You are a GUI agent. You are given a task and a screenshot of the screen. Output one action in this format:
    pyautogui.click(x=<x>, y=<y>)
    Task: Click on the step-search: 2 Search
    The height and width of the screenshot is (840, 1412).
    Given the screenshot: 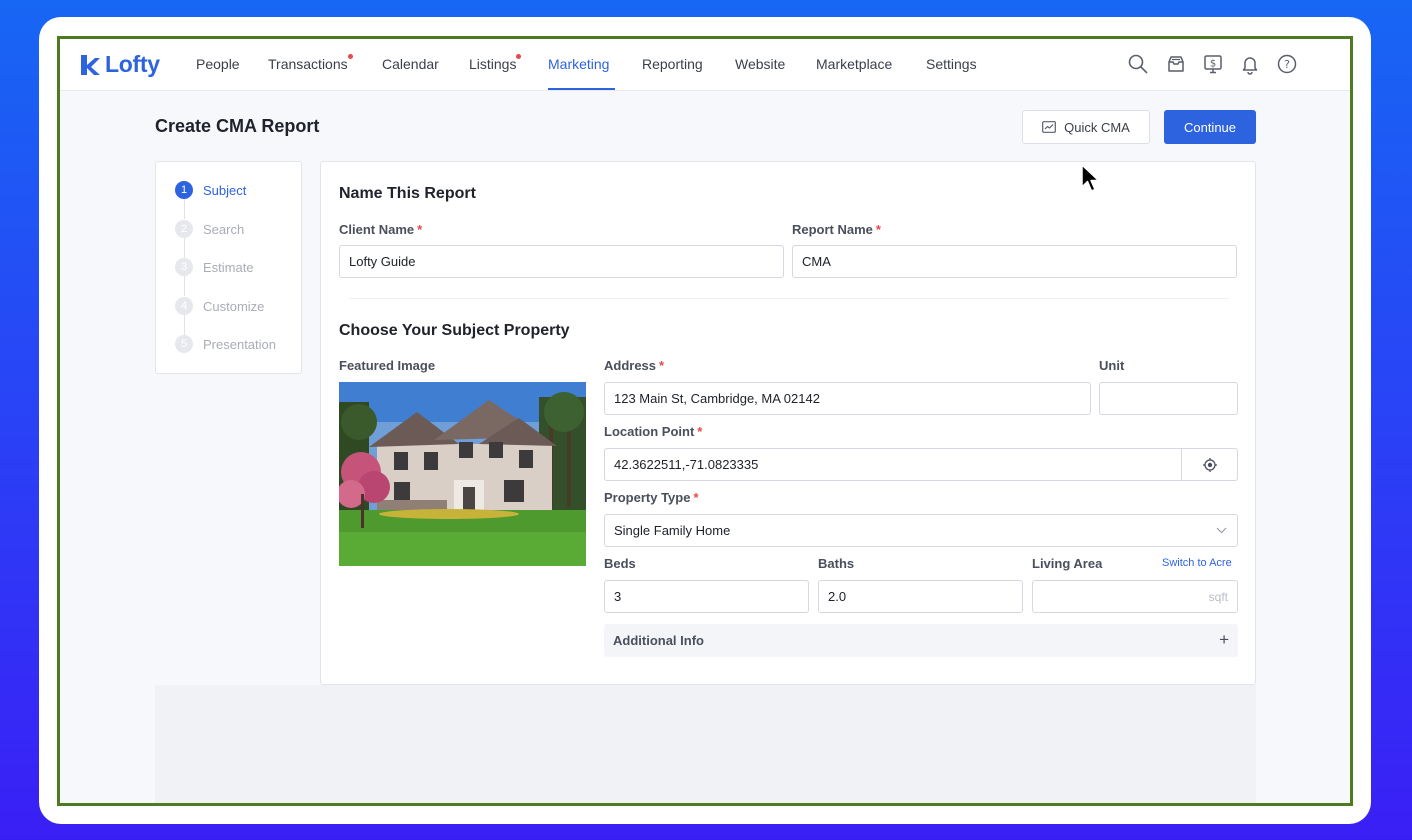 What is the action you would take?
    pyautogui.click(x=209, y=229)
    